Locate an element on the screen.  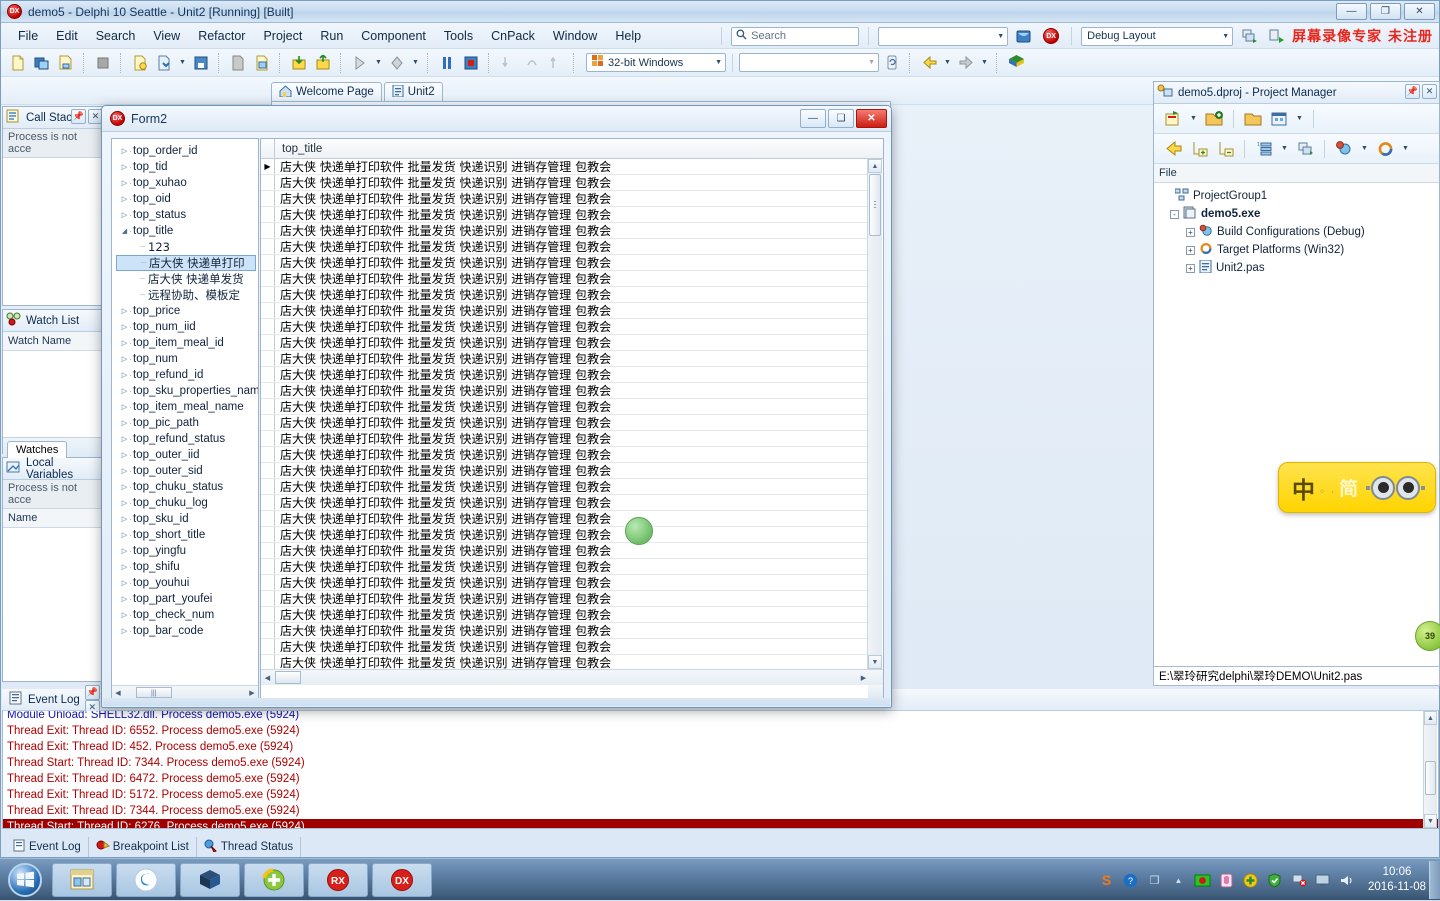
form2-tree-node: ▷ · top_sku_properties_nam is located at coordinates (187, 391).